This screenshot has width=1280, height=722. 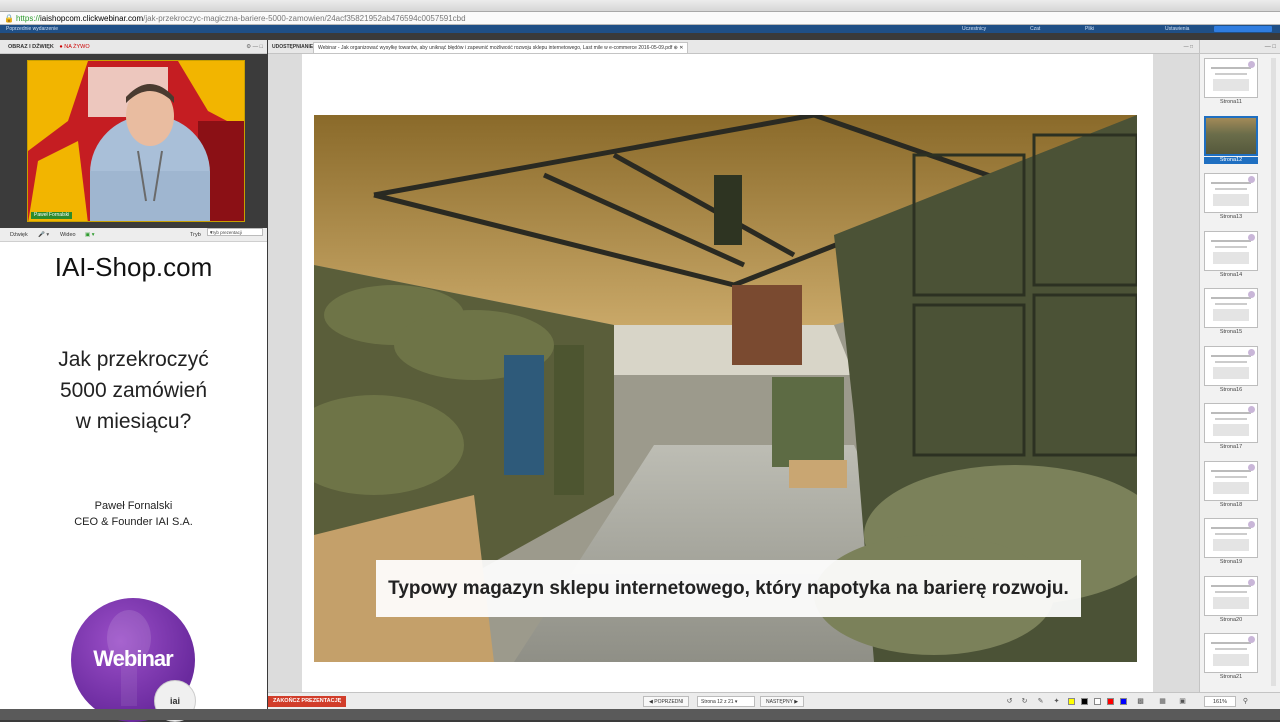 What do you see at coordinates (1009, 701) in the screenshot?
I see `undo-icon: ↺` at bounding box center [1009, 701].